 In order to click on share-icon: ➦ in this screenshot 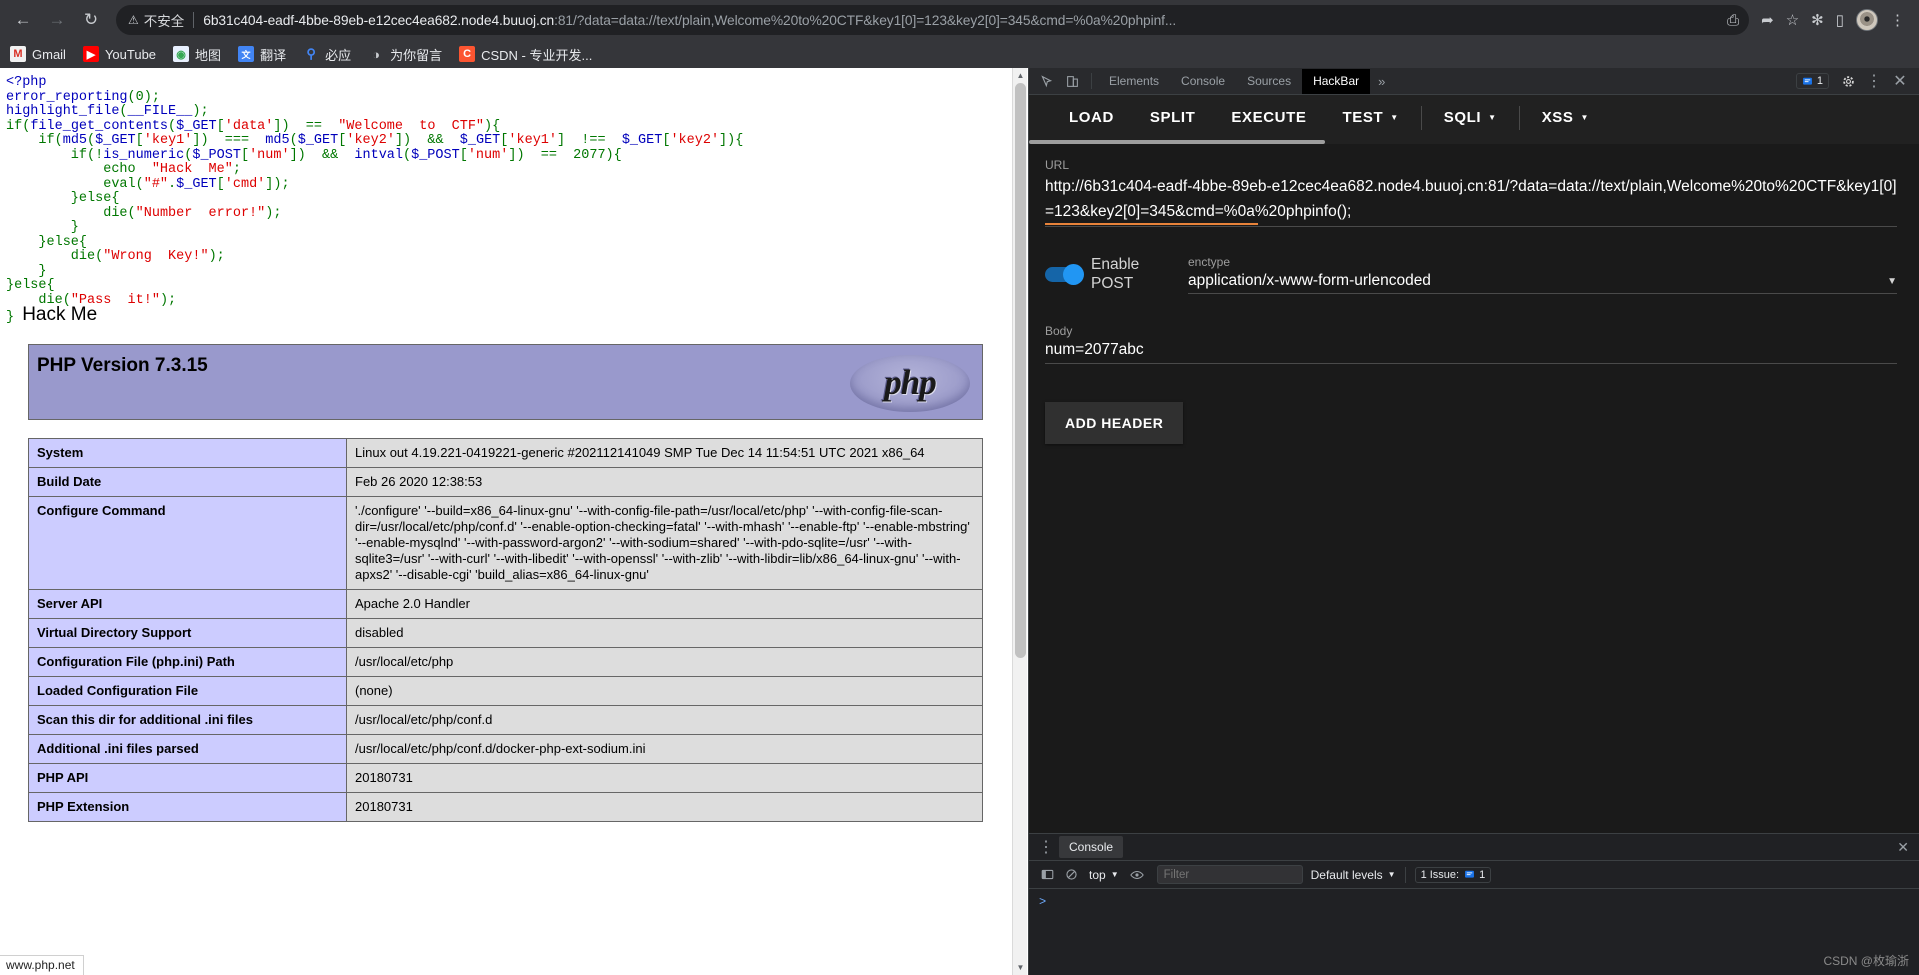, I will do `click(1767, 20)`.